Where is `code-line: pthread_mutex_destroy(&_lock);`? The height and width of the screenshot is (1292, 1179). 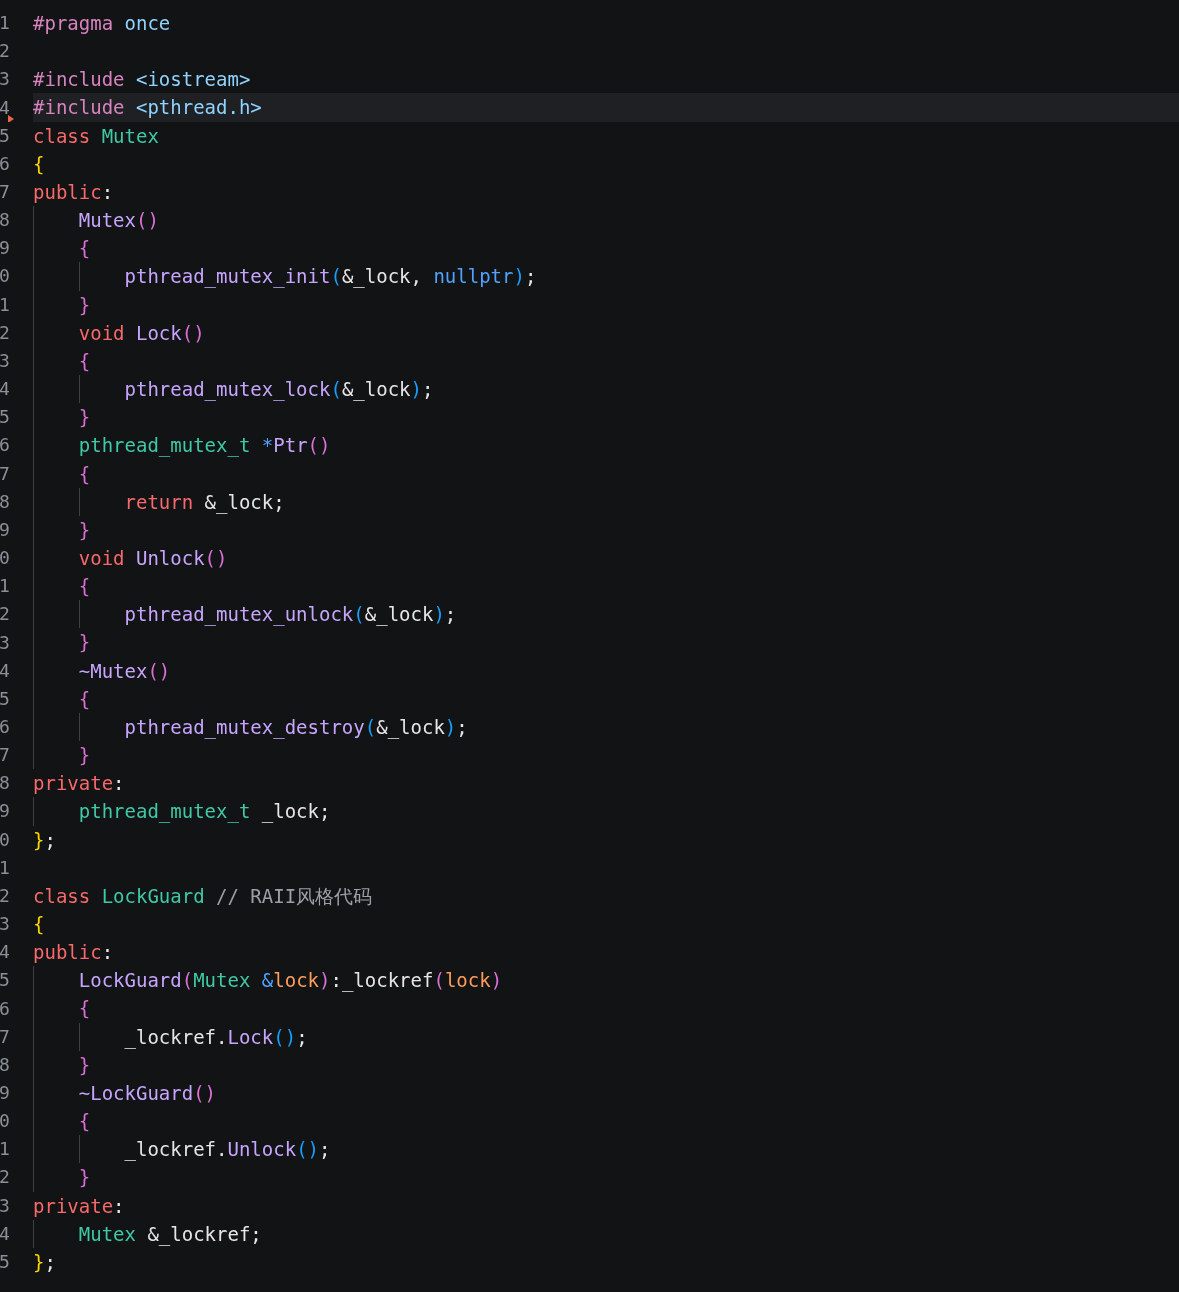
code-line: pthread_mutex_destroy(&_lock); is located at coordinates (250, 727).